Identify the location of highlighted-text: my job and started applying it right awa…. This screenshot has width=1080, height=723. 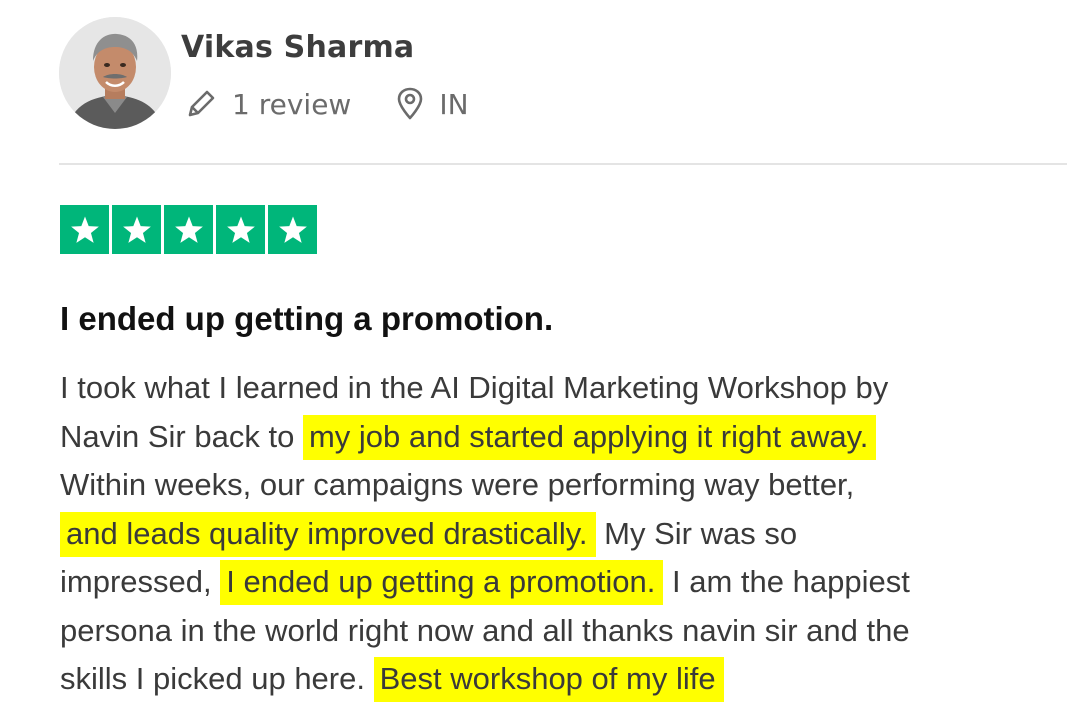
(589, 437).